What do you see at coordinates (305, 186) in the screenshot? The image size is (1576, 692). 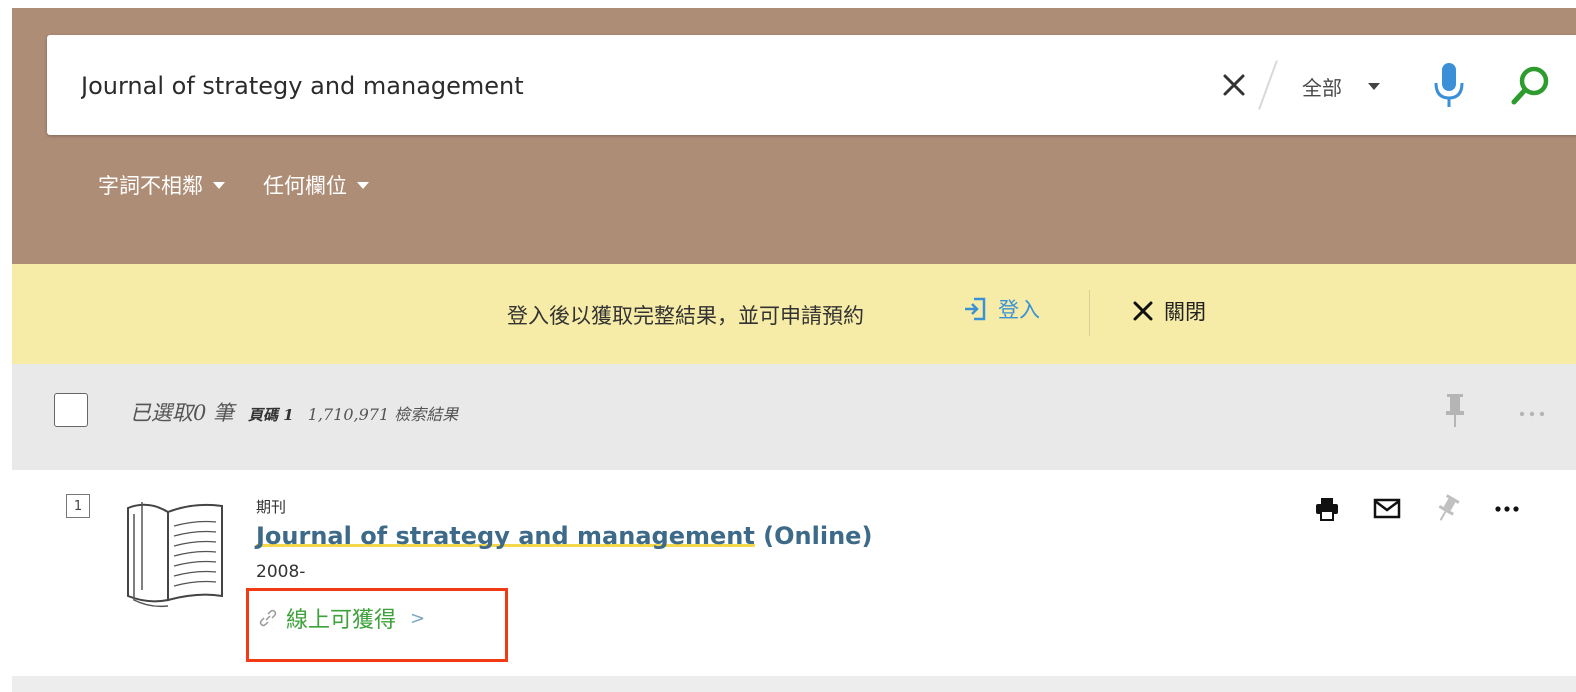 I see `field-label: 任何欄位` at bounding box center [305, 186].